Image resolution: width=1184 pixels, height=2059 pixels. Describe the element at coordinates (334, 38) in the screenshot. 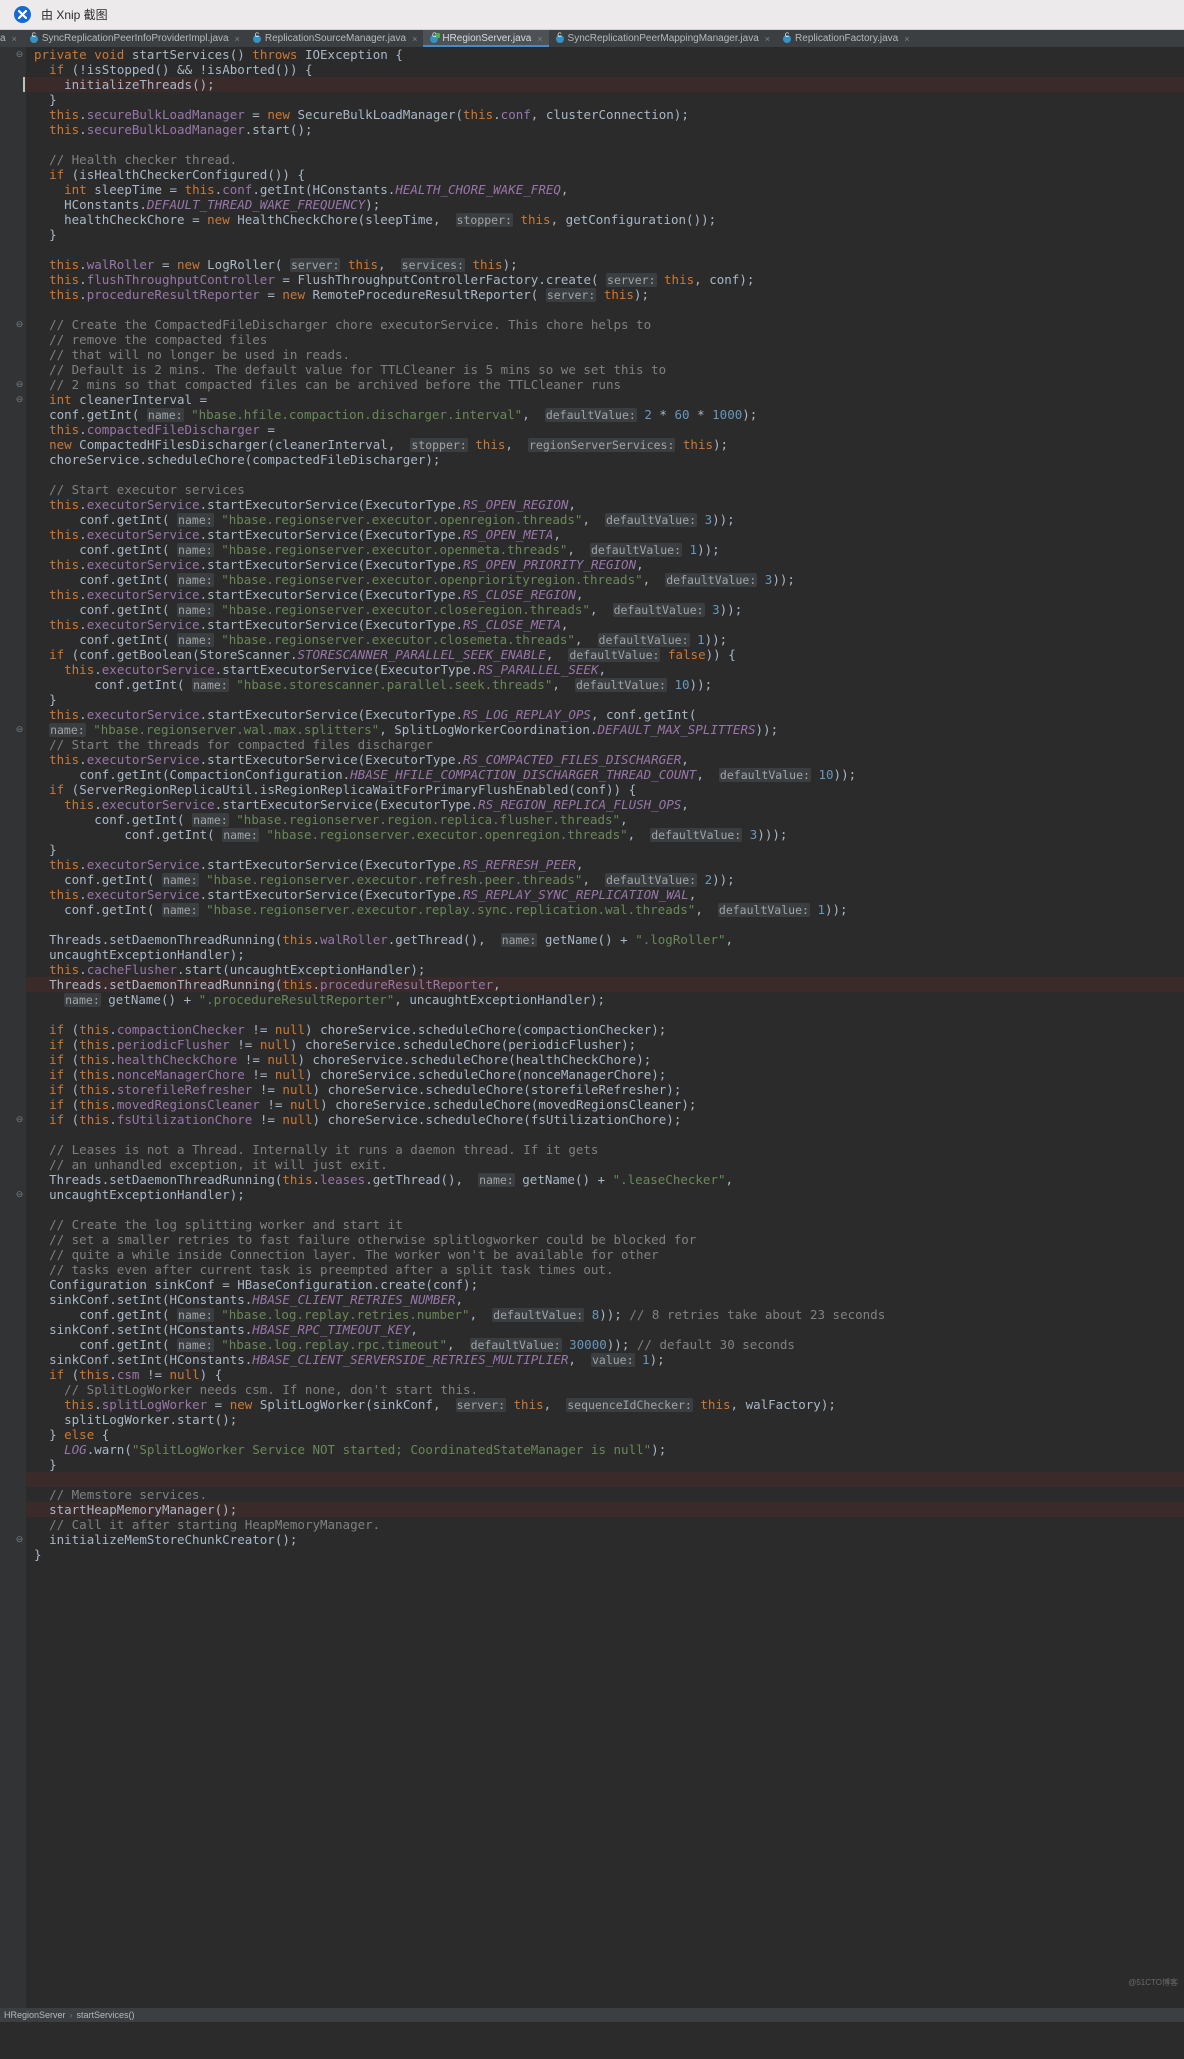

I see `editor-tab-2: ReplicationSourceManager.java ×` at that location.